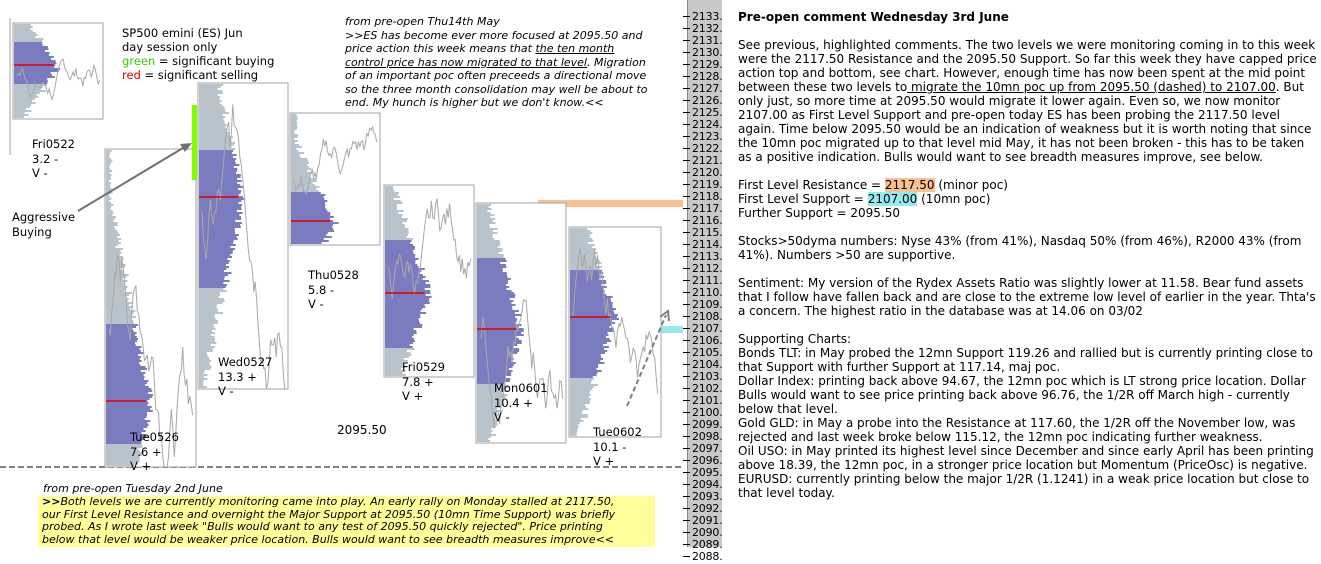 This screenshot has height=564, width=1321. I want to click on axis-tick: 2114., so click(703, 244).